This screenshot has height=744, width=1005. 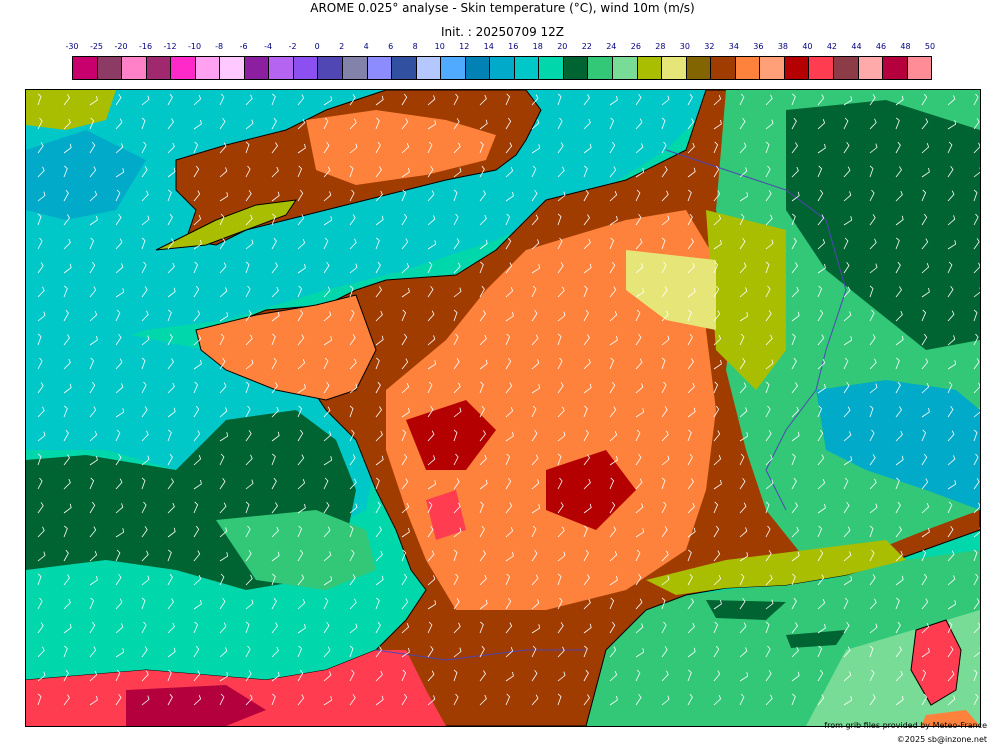 What do you see at coordinates (684, 46) in the screenshot?
I see `colorbar-tick-label: 30` at bounding box center [684, 46].